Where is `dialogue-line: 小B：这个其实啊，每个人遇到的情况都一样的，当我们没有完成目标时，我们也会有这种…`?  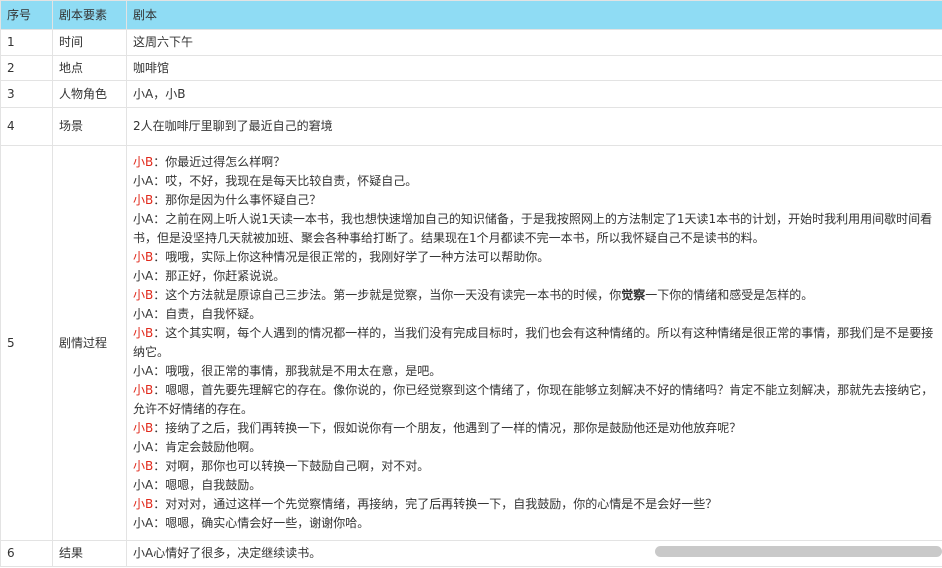
dialogue-line: 小B：这个其实啊，每个人遇到的情况都一样的，当我们没有完成目标时，我们也会有这种… is located at coordinates (534, 343).